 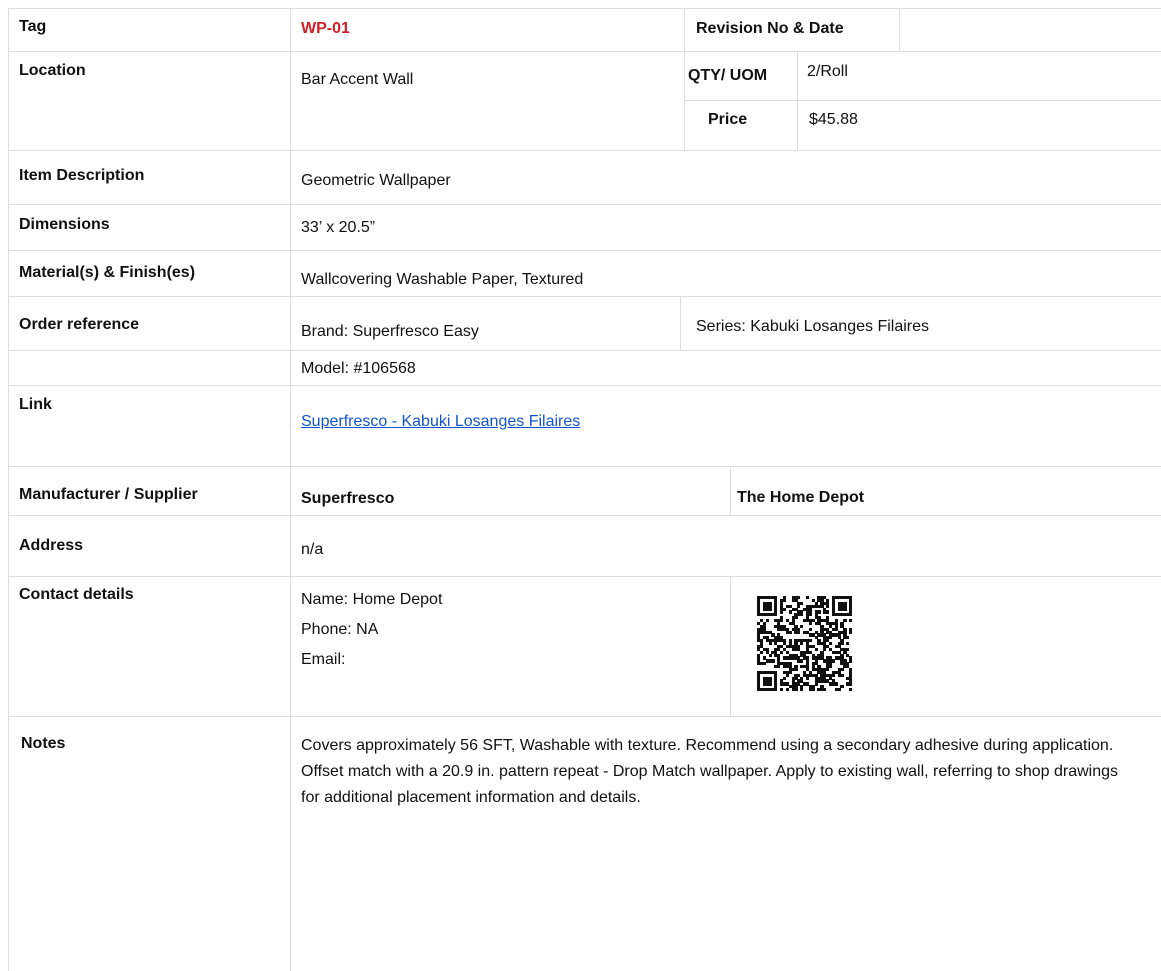 I want to click on order-model: Model: #106568, so click(x=358, y=368).